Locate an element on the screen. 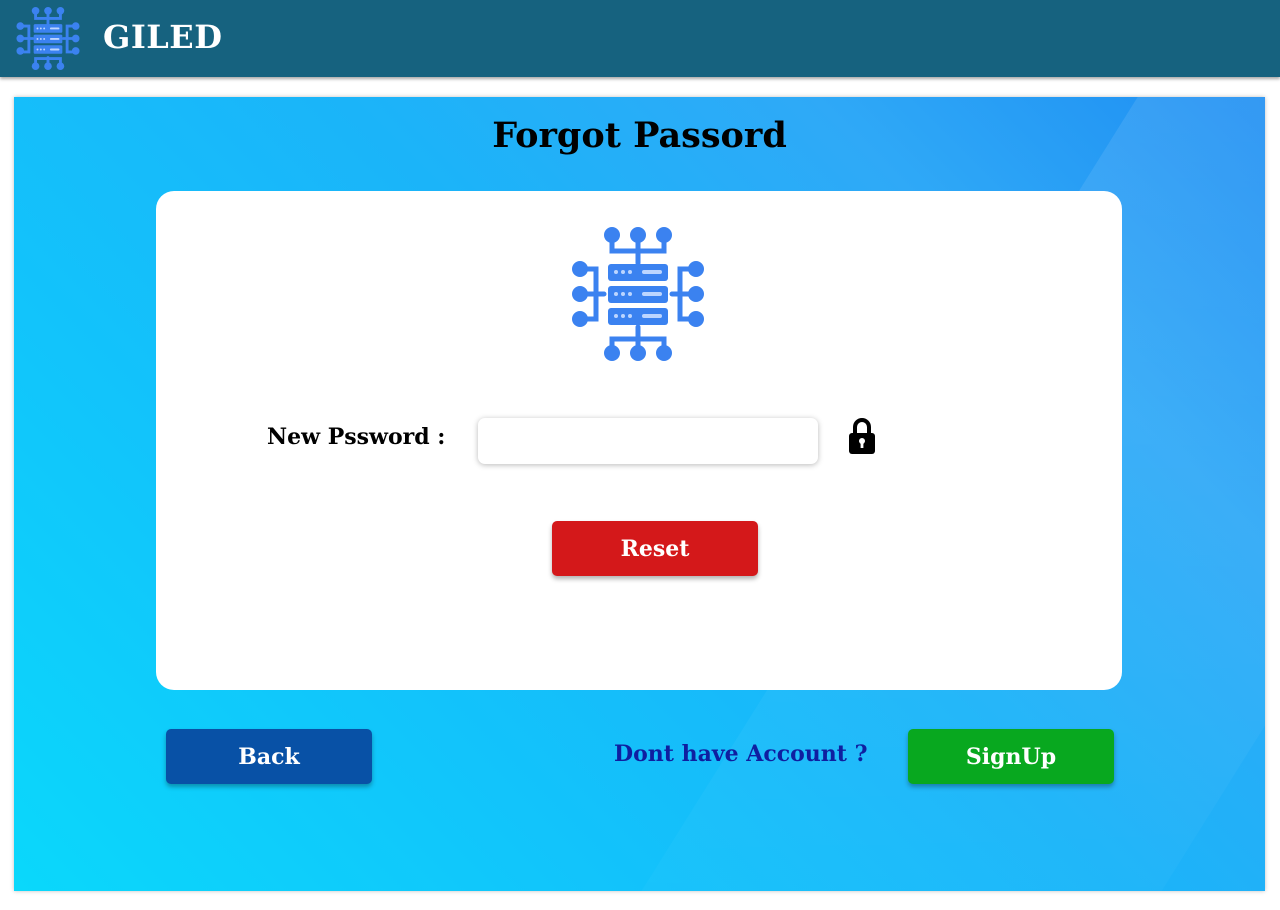 Image resolution: width=1280 pixels, height=910 pixels. lock-icon is located at coordinates (862, 436).